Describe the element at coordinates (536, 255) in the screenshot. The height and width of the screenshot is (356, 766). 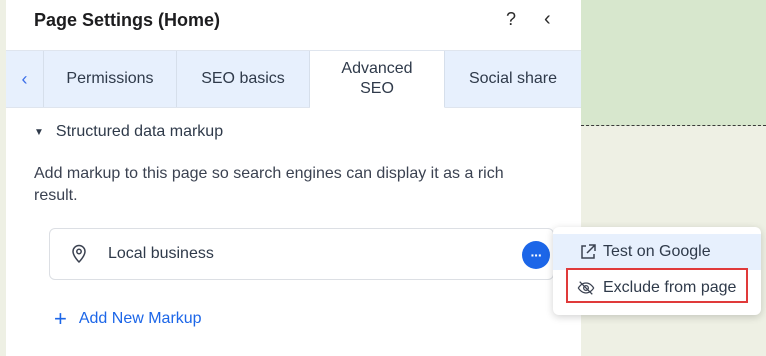
I see `more-actions-button: ···` at that location.